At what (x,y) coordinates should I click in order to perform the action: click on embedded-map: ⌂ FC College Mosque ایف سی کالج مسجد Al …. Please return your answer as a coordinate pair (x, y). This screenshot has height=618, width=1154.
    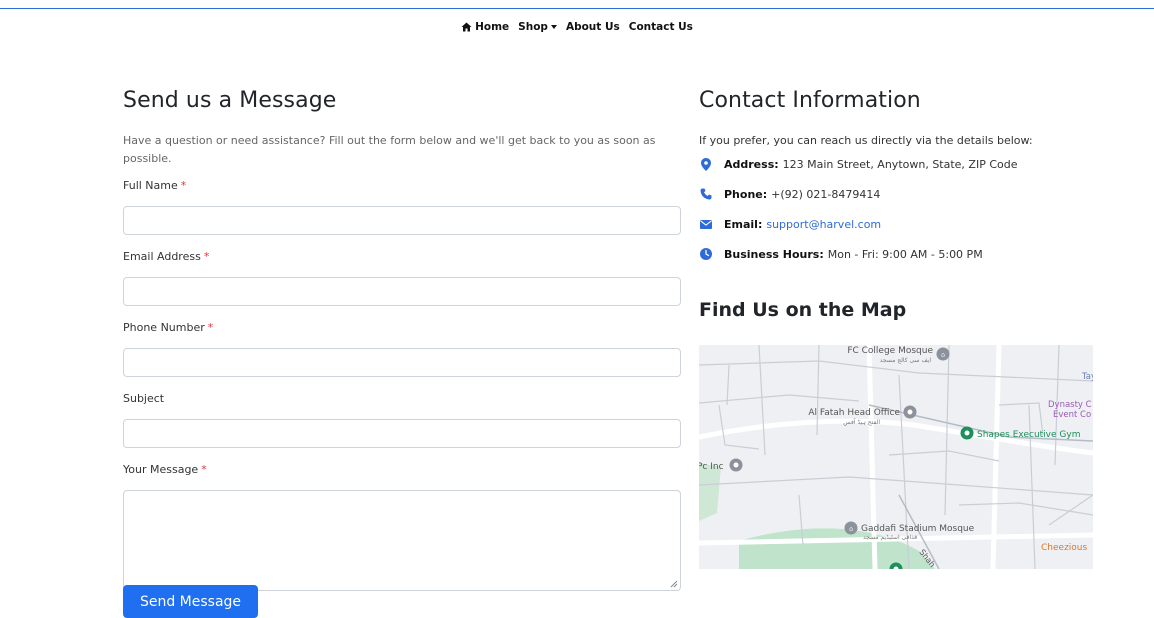
    Looking at the image, I should click on (896, 457).